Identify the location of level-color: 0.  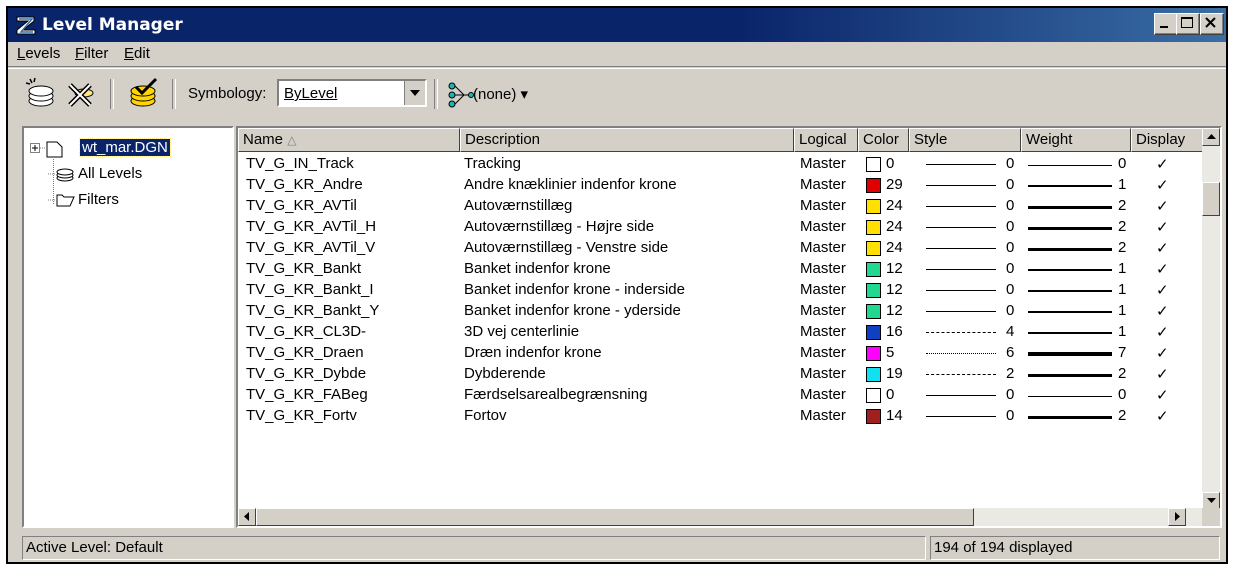
(890, 163).